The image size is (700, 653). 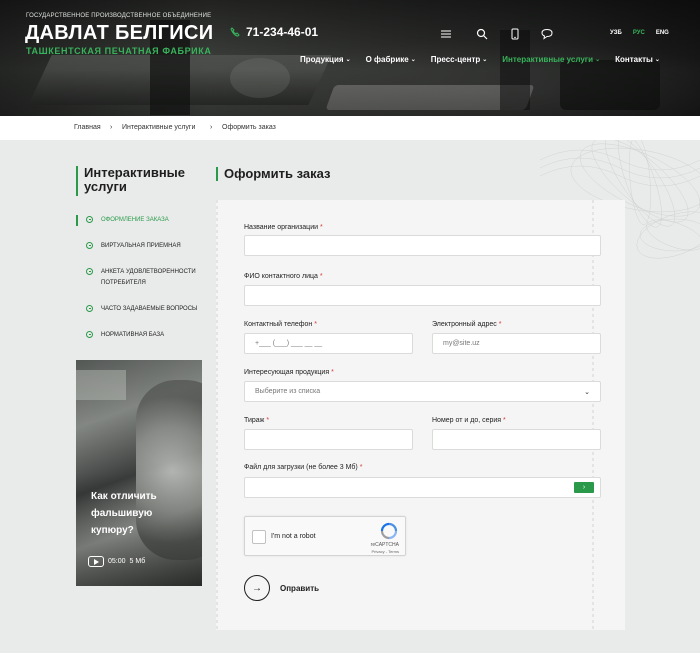 What do you see at coordinates (120, 335) in the screenshot?
I see `sidebar-item-regulations: Нормативная база` at bounding box center [120, 335].